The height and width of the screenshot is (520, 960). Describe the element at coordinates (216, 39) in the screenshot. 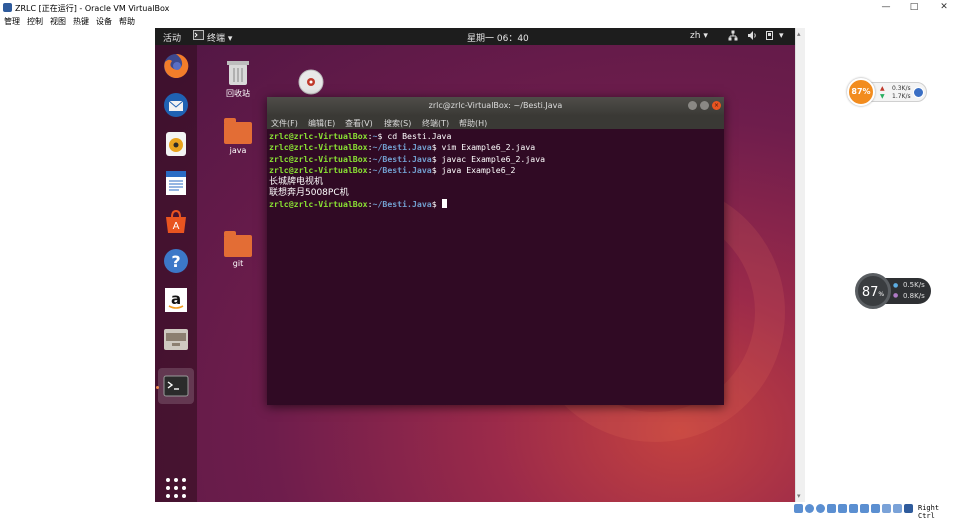

I see `app-menu-label: 终端` at that location.